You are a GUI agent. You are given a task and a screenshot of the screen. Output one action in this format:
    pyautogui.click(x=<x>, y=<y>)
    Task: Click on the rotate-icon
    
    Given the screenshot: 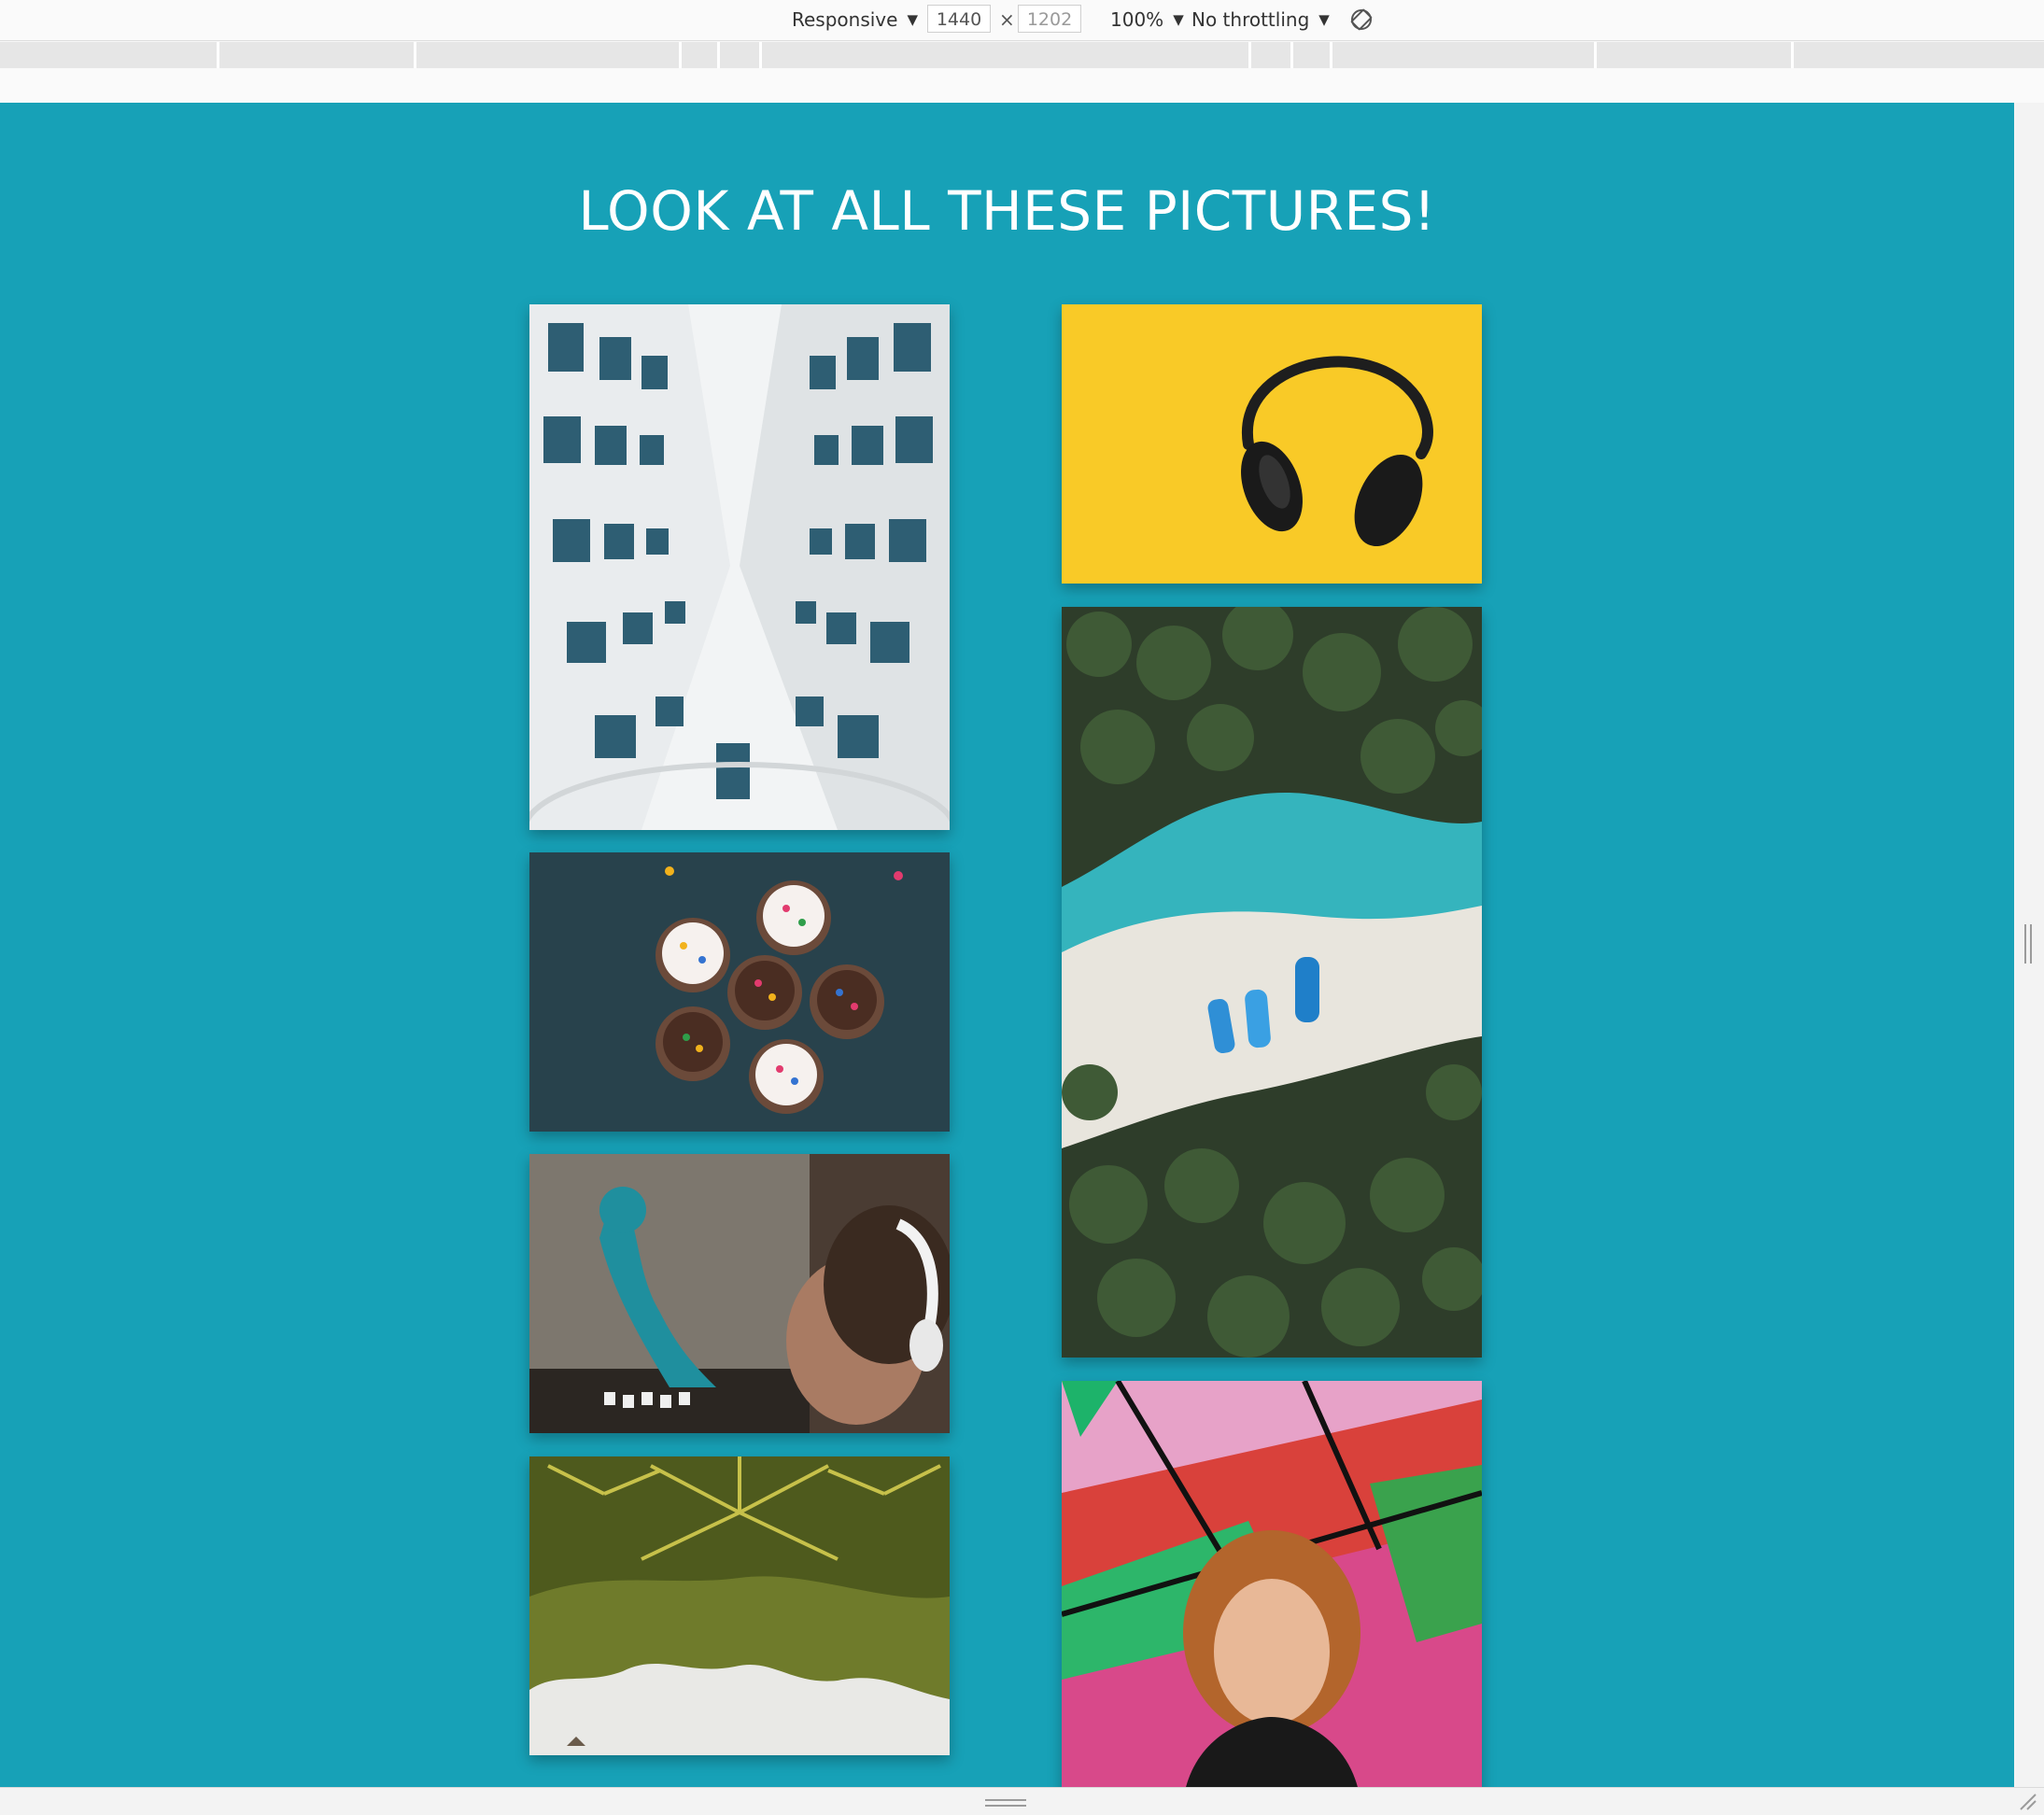 What is the action you would take?
    pyautogui.click(x=1361, y=20)
    